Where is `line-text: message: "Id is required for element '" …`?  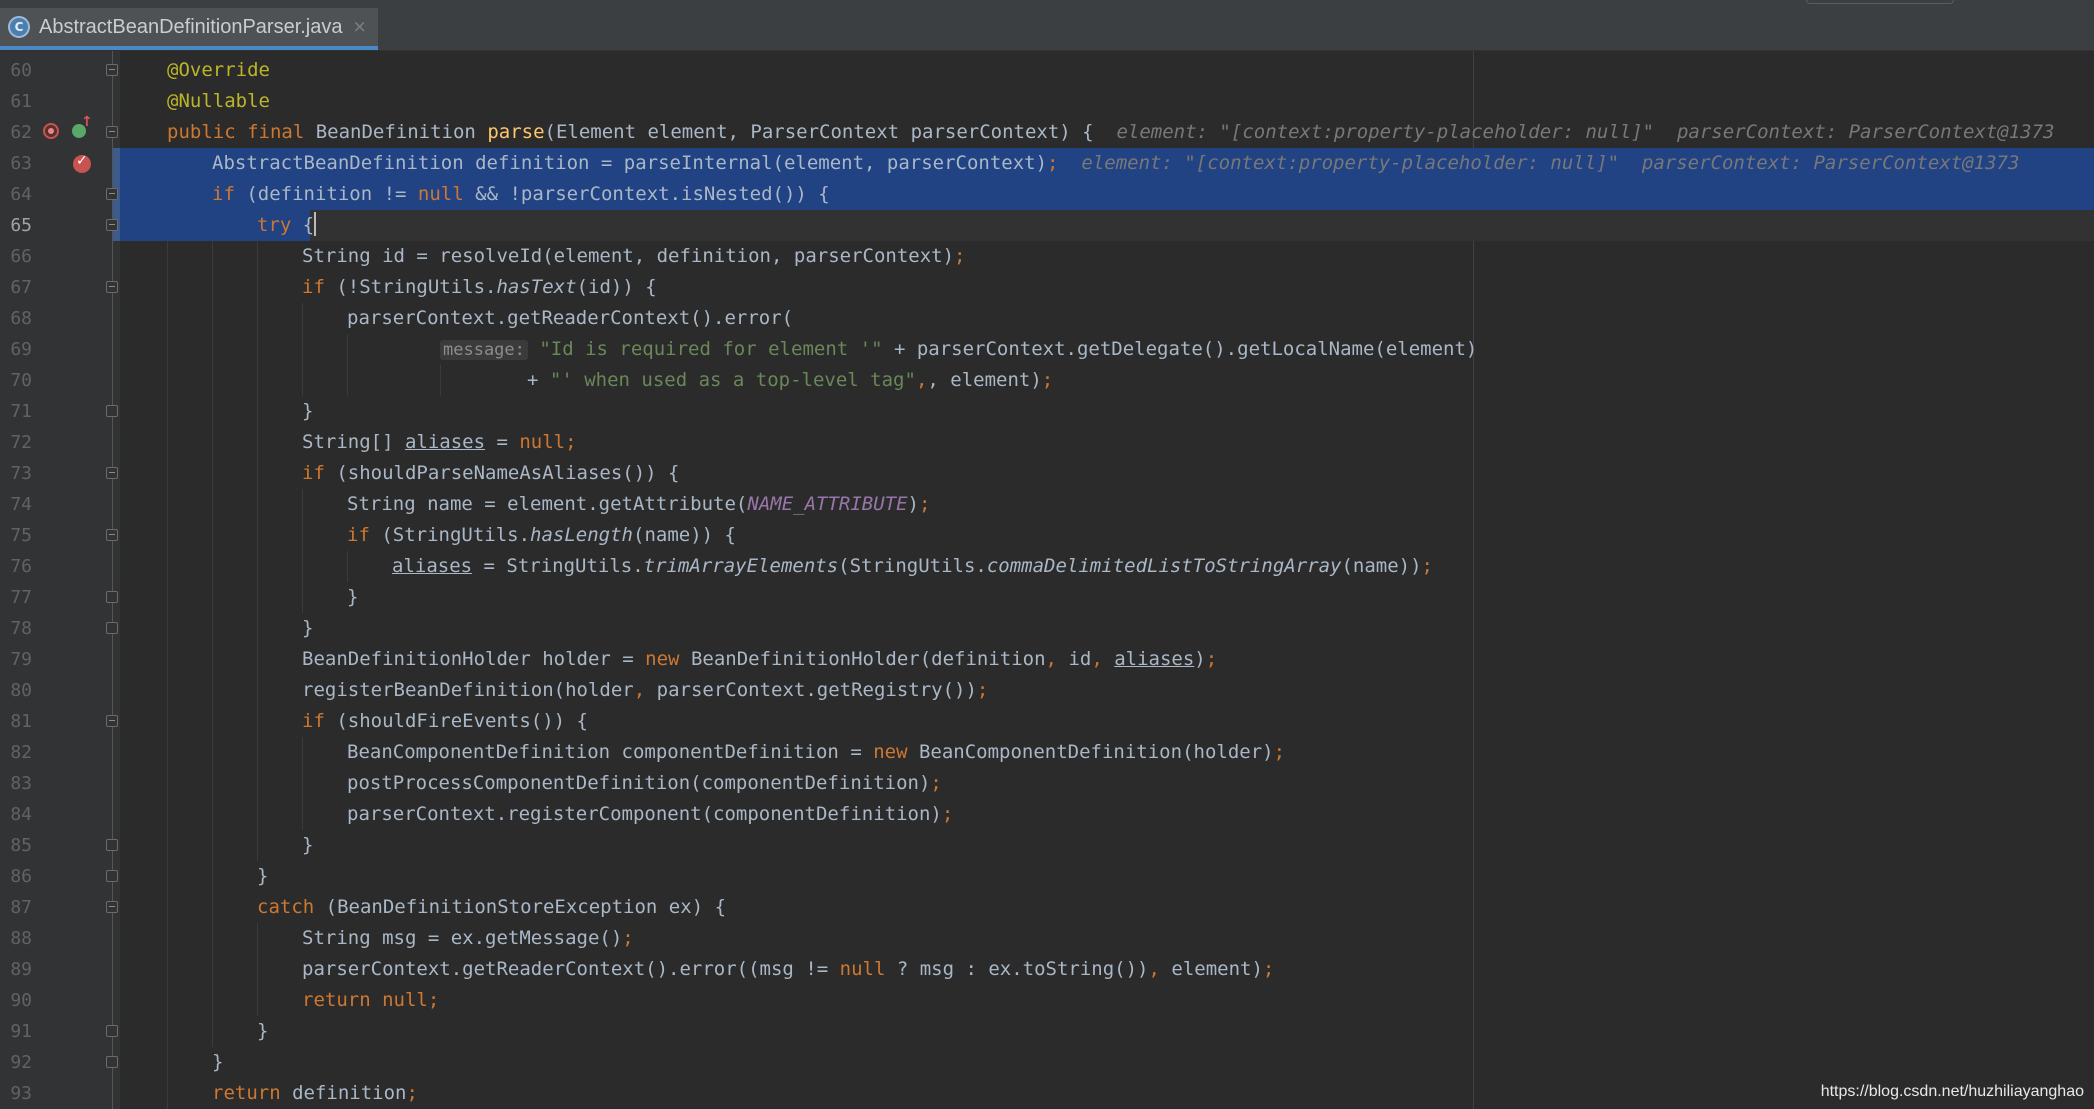
line-text: message: "Id is required for element '" … is located at coordinates (958, 350).